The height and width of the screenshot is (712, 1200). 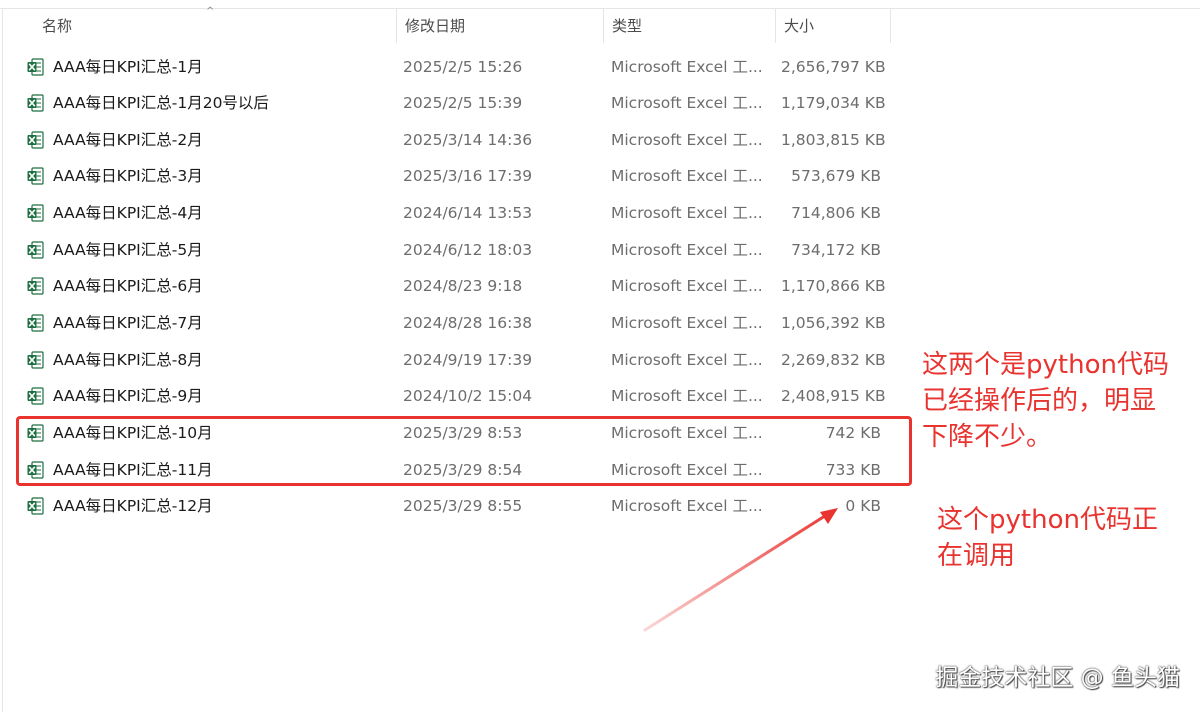 I want to click on arrow-head, so click(x=829, y=516).